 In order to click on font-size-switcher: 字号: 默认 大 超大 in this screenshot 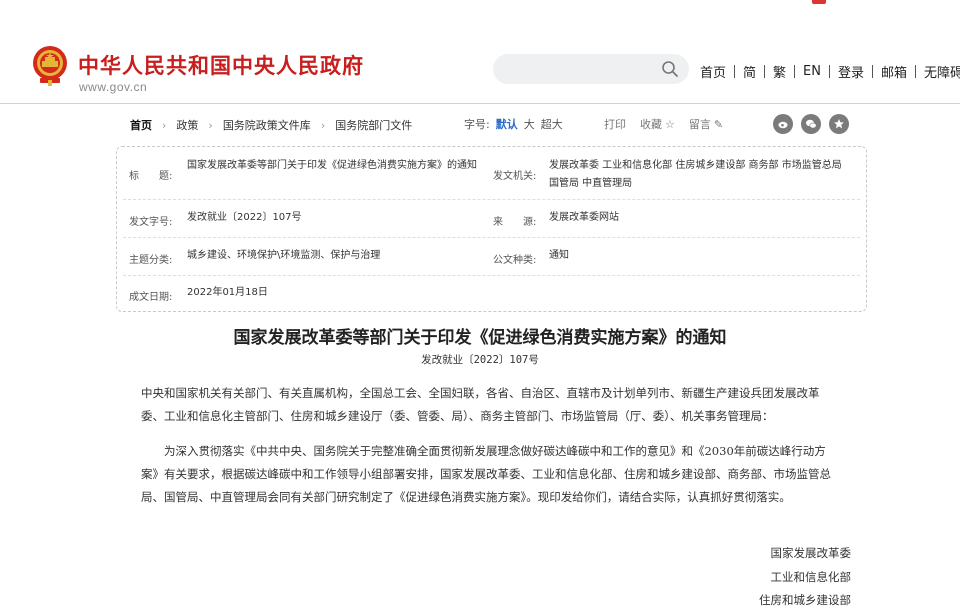, I will do `click(513, 124)`.